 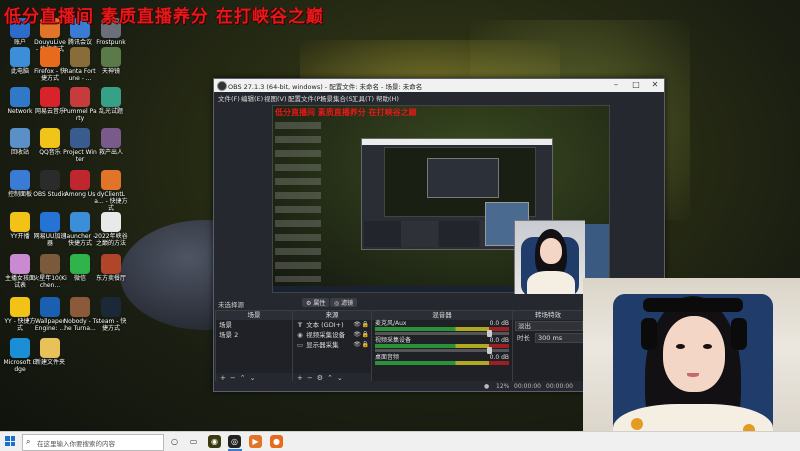 What do you see at coordinates (80, 222) in the screenshot?
I see `launcher-icon` at bounding box center [80, 222].